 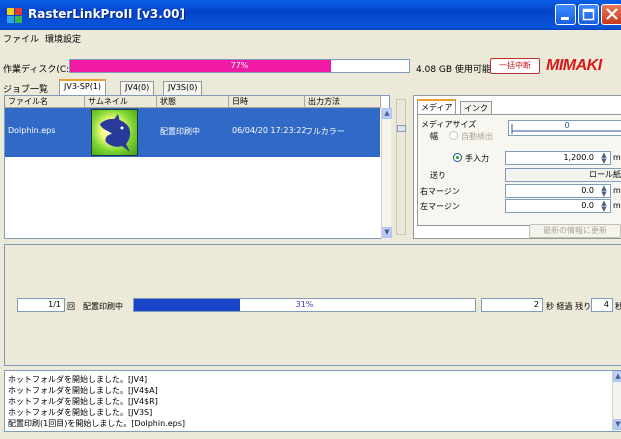 What do you see at coordinates (574, 65) in the screenshot?
I see `brand-logo: MIMAKI` at bounding box center [574, 65].